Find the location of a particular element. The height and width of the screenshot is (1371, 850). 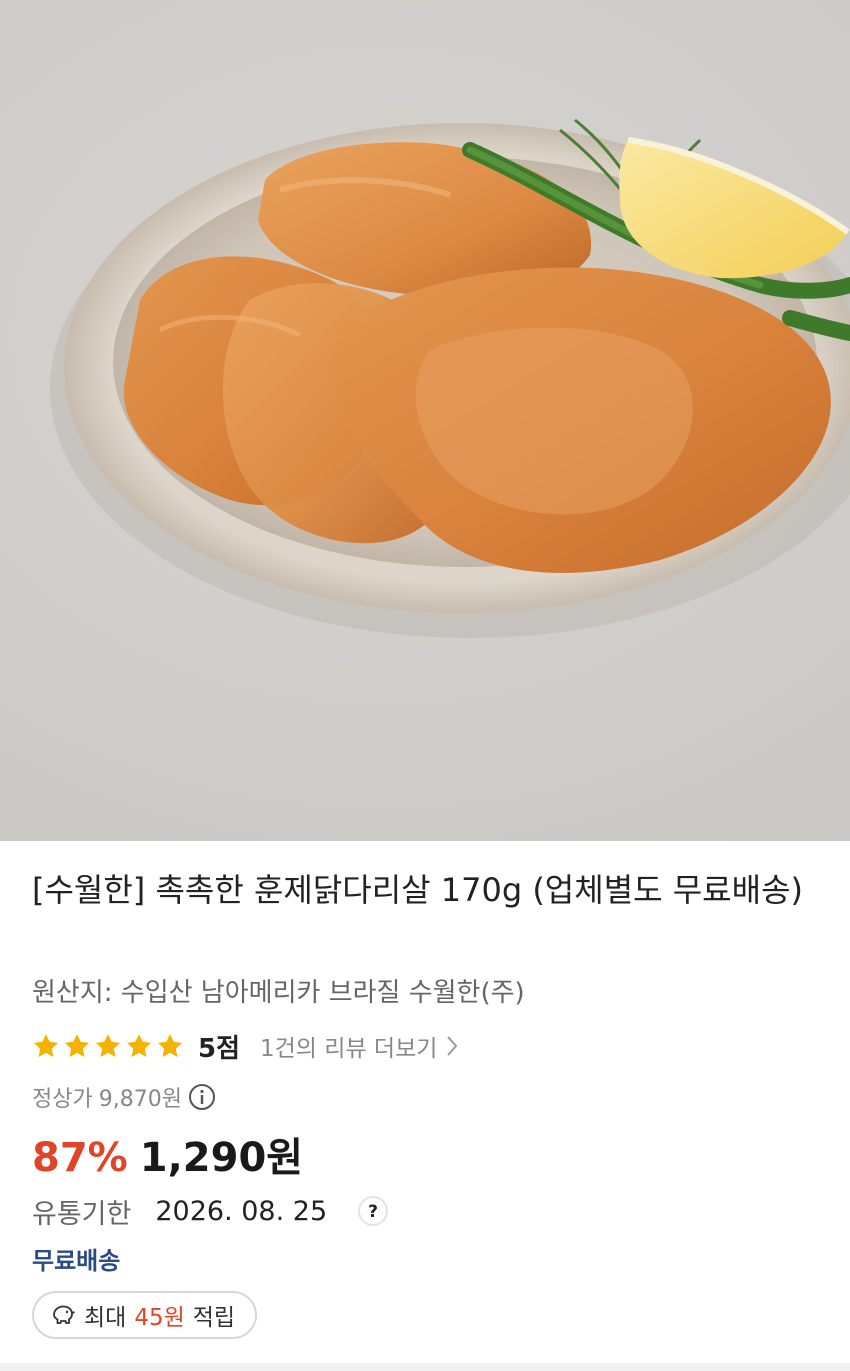

list-price-label: 정상가 is located at coordinates (62, 1099).